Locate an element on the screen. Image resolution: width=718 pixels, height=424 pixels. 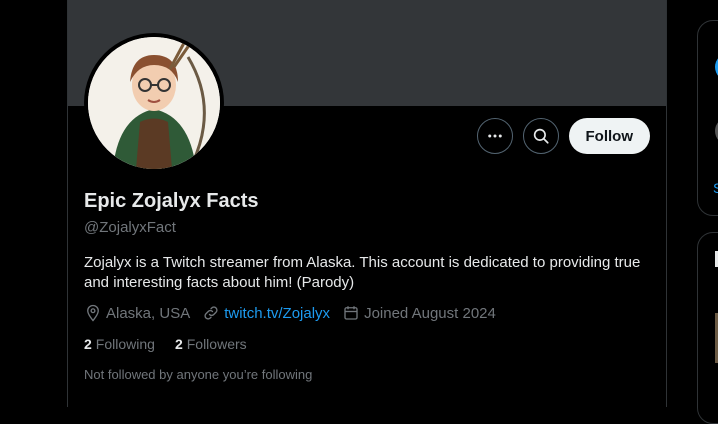
more-button is located at coordinates (494, 136).